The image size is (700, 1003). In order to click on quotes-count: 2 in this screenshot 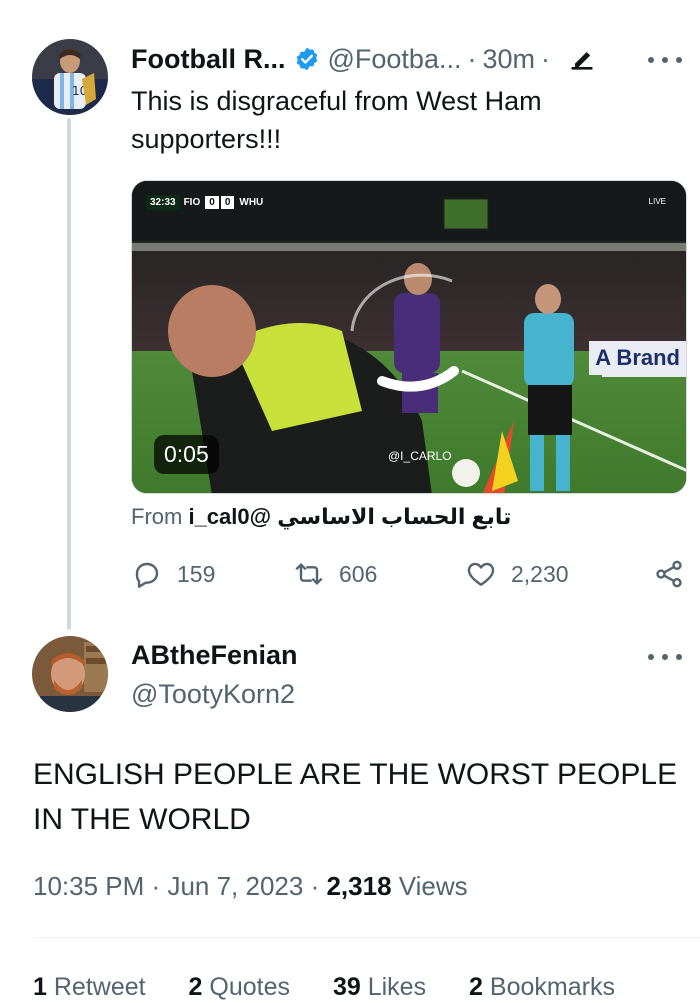, I will do `click(195, 987)`.